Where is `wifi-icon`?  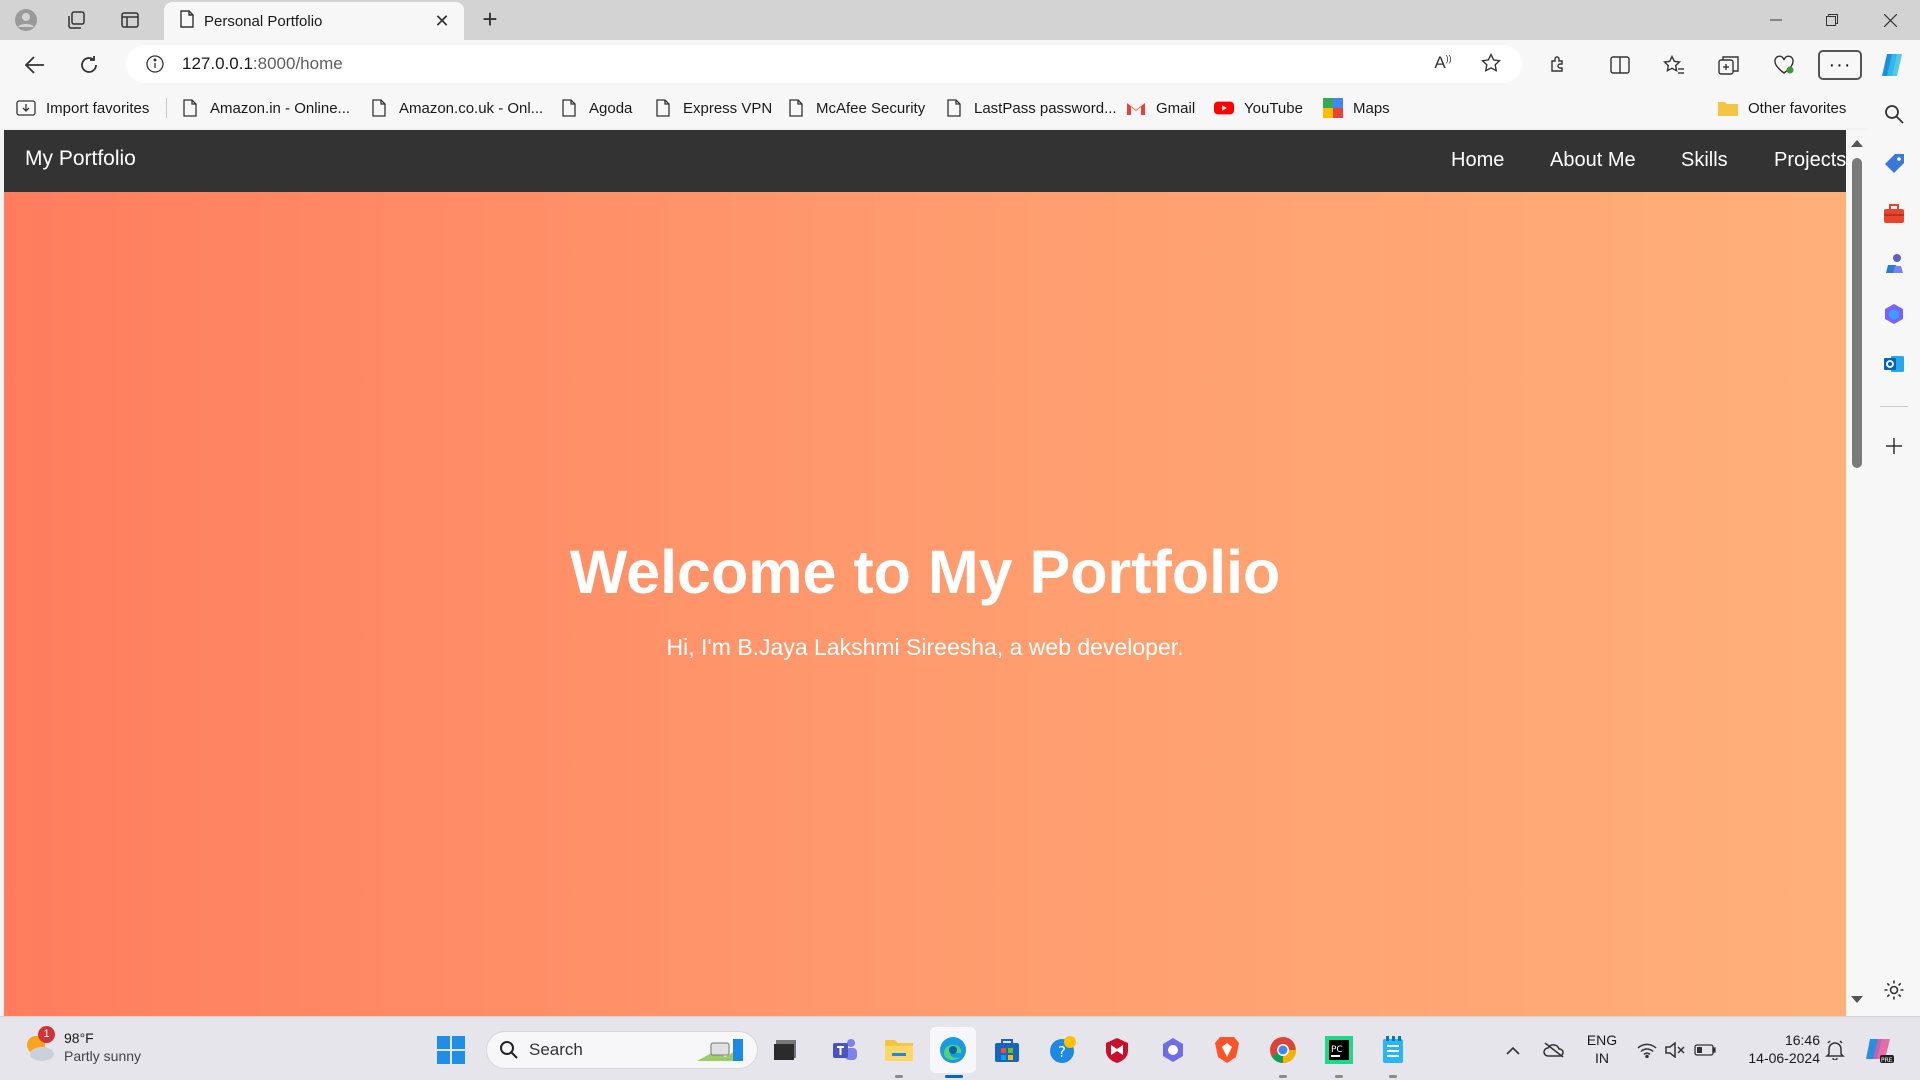
wifi-icon is located at coordinates (1647, 1050).